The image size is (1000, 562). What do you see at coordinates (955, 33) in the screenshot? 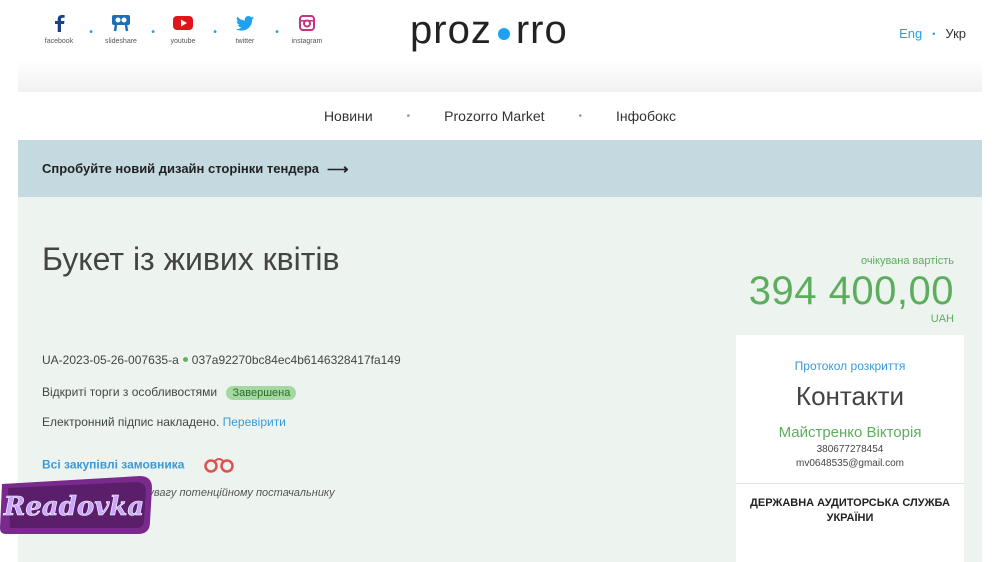
I see `lang-ukrainian: Укр` at bounding box center [955, 33].